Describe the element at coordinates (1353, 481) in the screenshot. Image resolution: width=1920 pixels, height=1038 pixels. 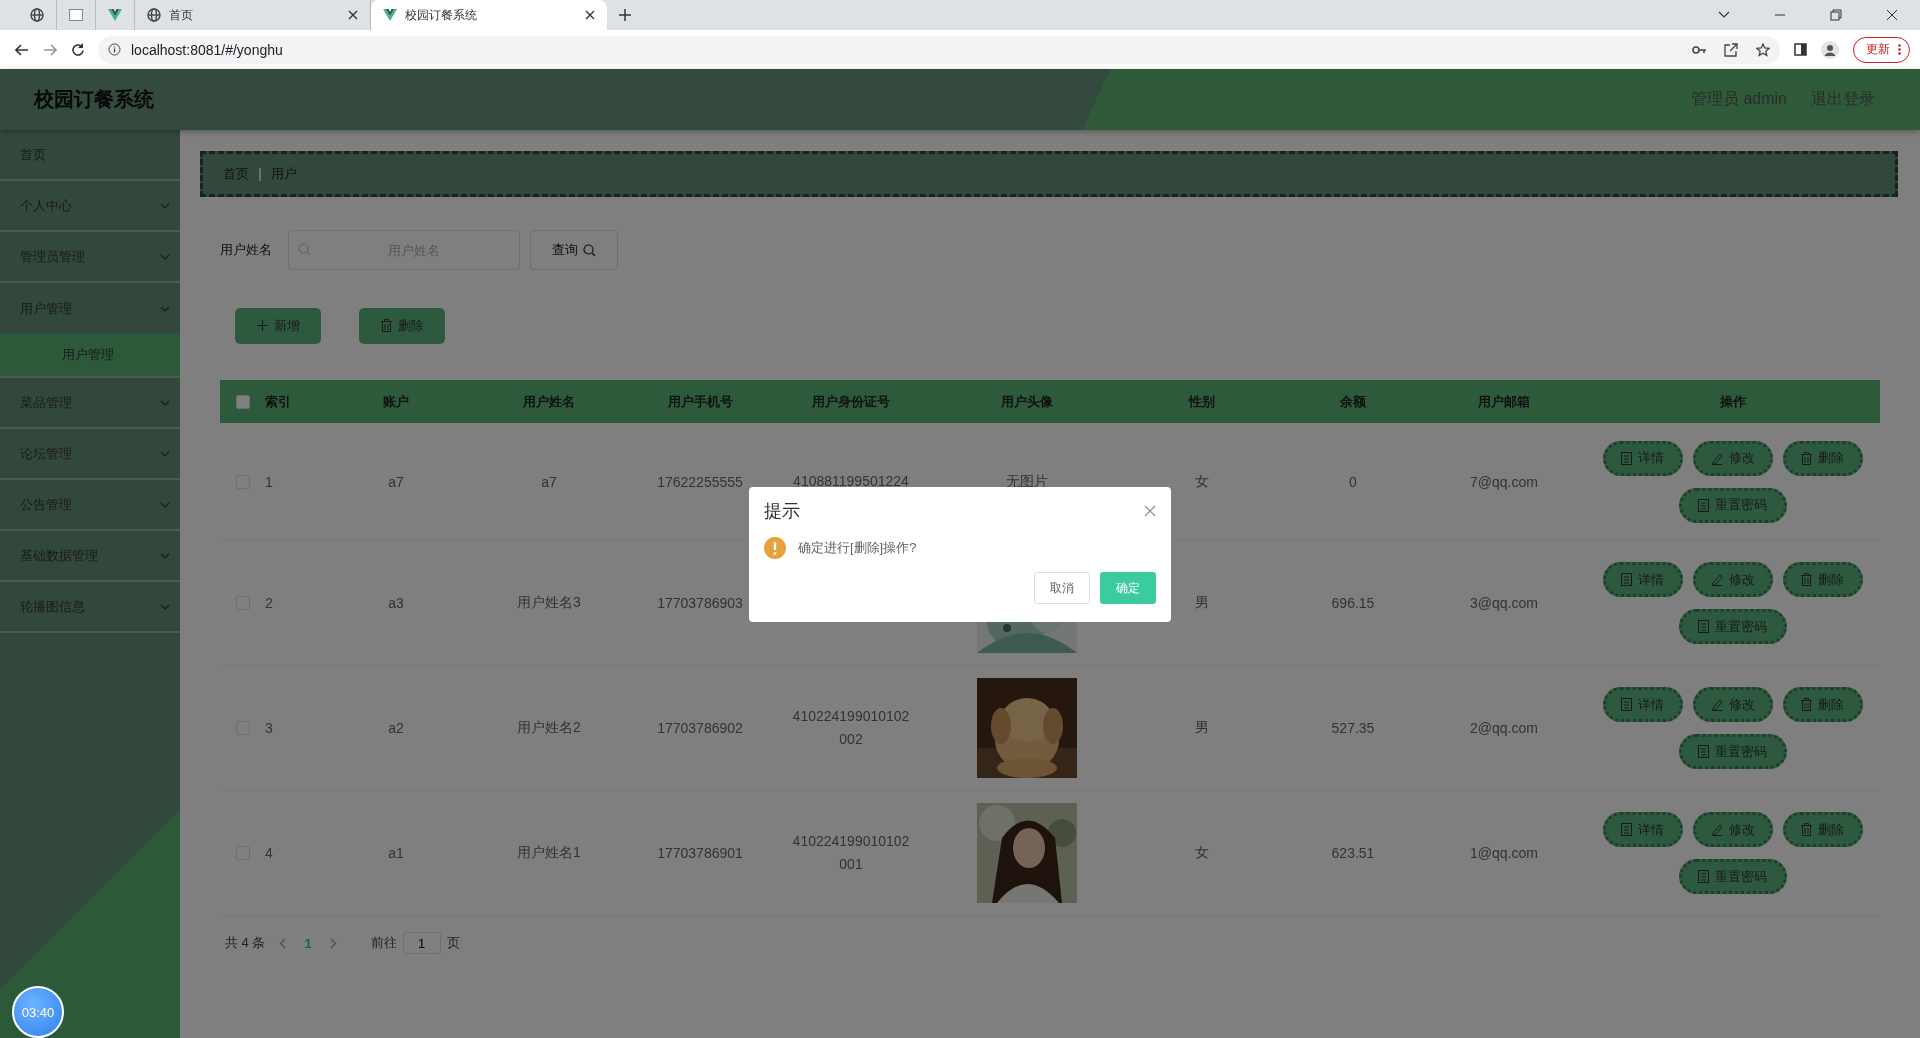
I see `table-cell: 0` at that location.